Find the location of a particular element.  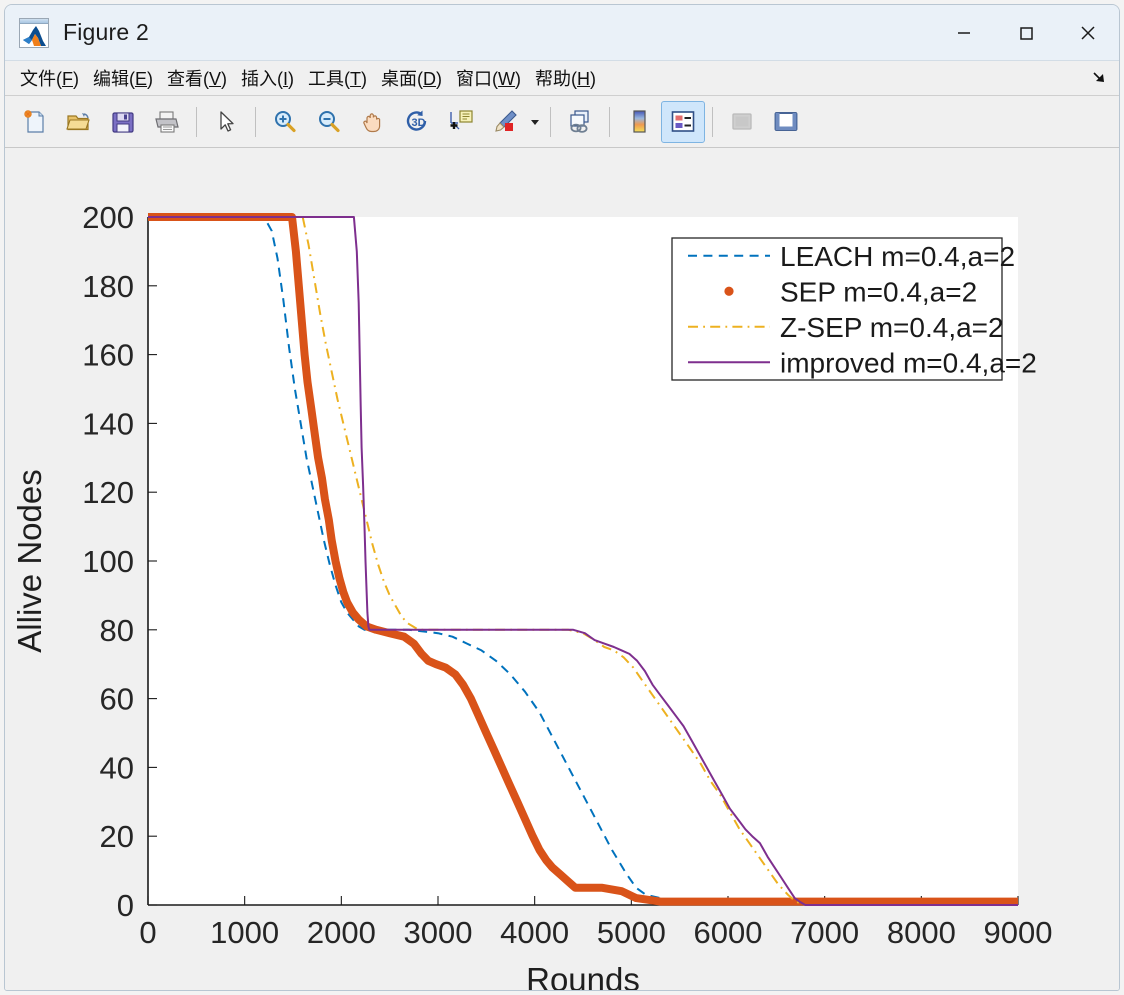

x-tick-label-3: 3000 is located at coordinates (438, 932).